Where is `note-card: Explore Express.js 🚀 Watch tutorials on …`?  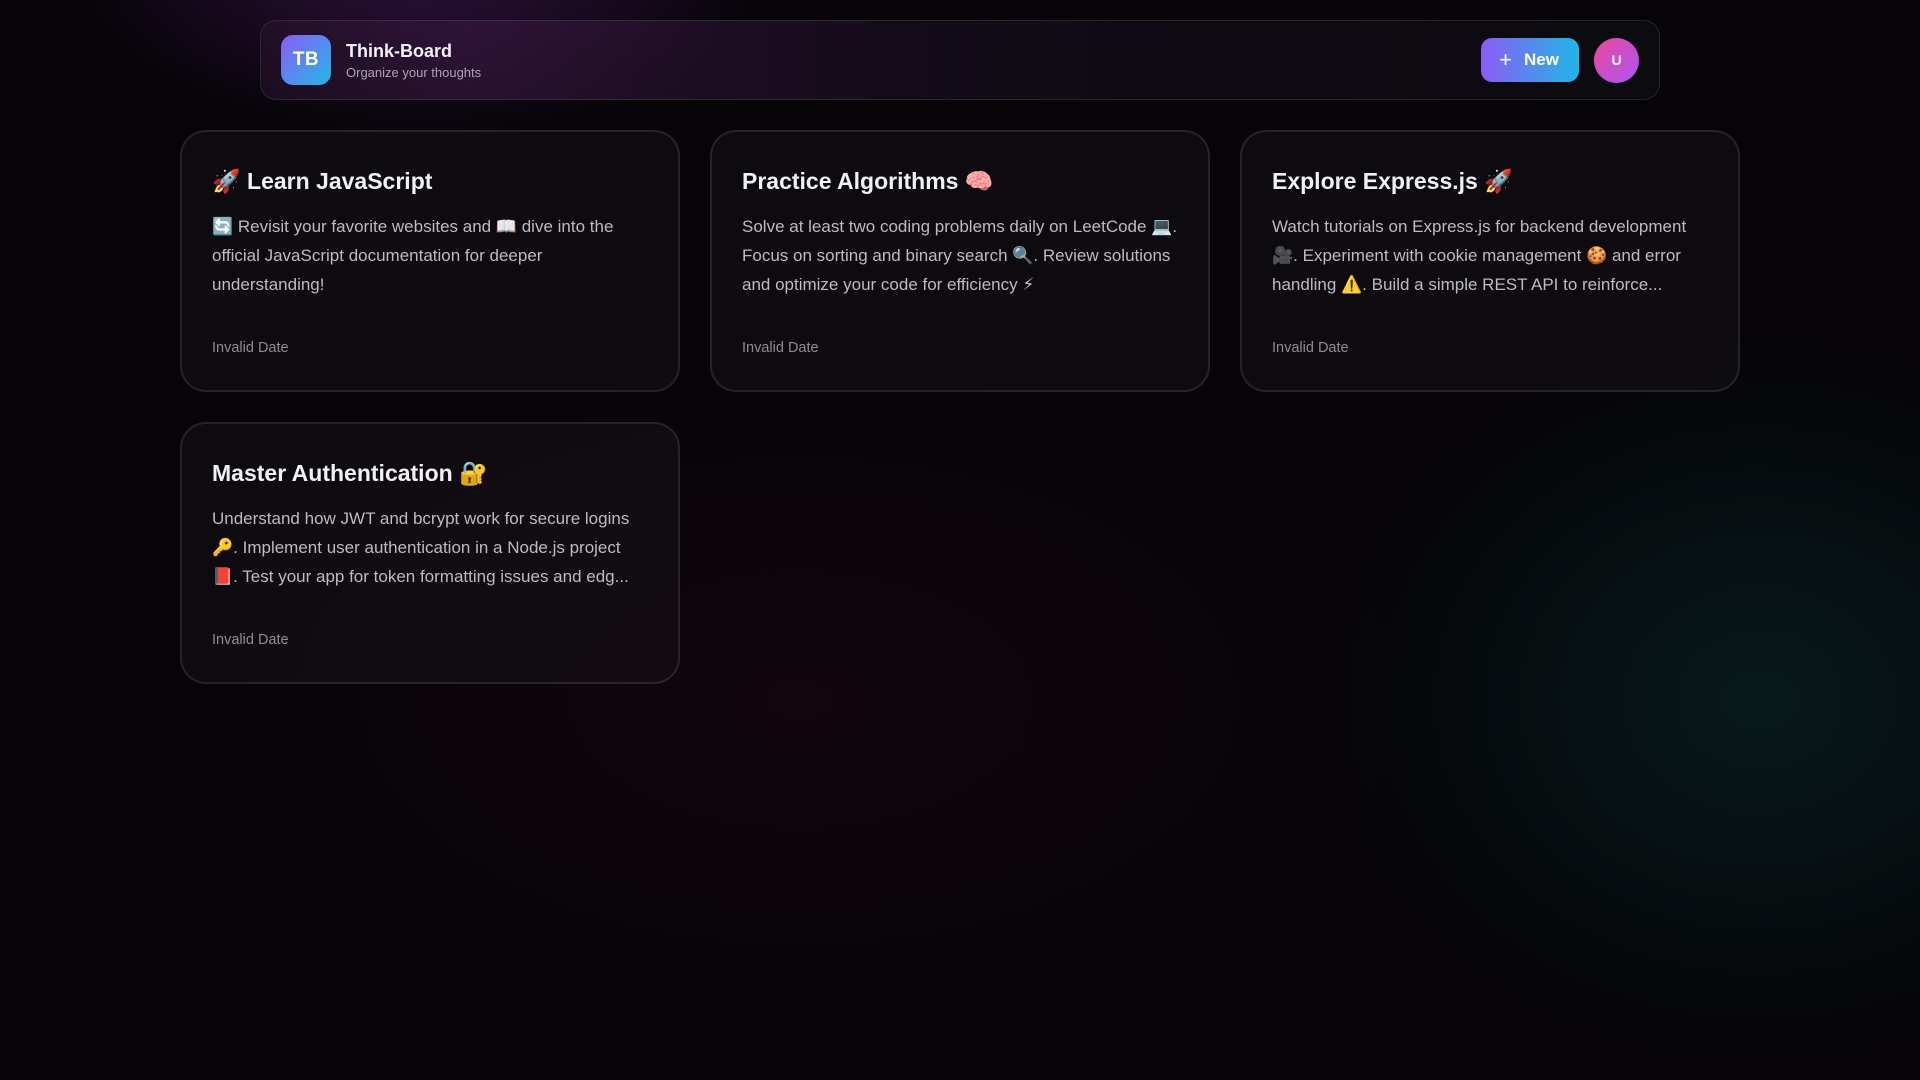 note-card: Explore Express.js 🚀 Watch tutorials on … is located at coordinates (1490, 261).